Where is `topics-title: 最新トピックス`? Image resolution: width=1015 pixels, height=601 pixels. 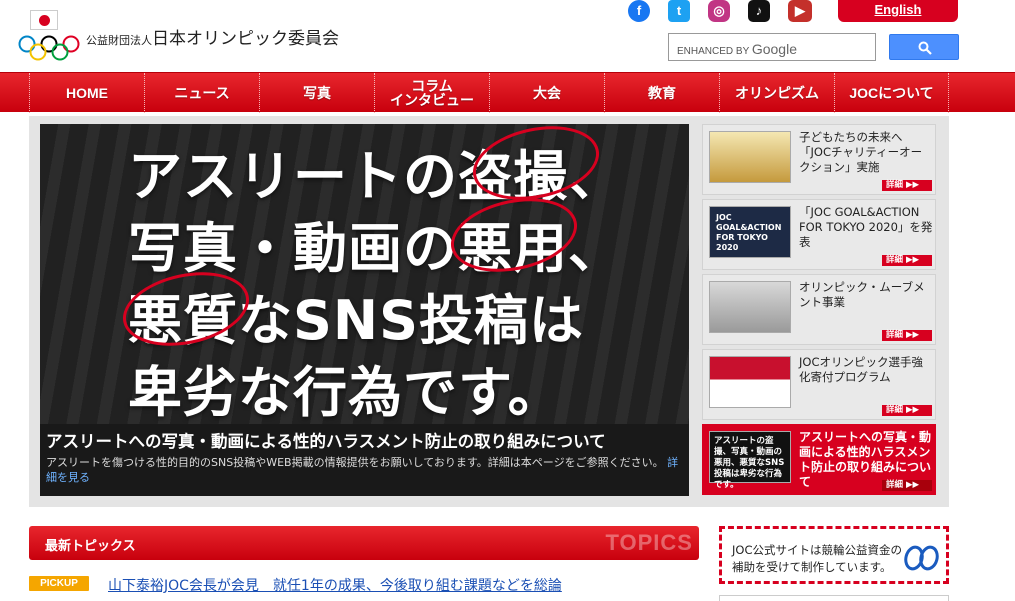
topics-title: 最新トピックス is located at coordinates (90, 546).